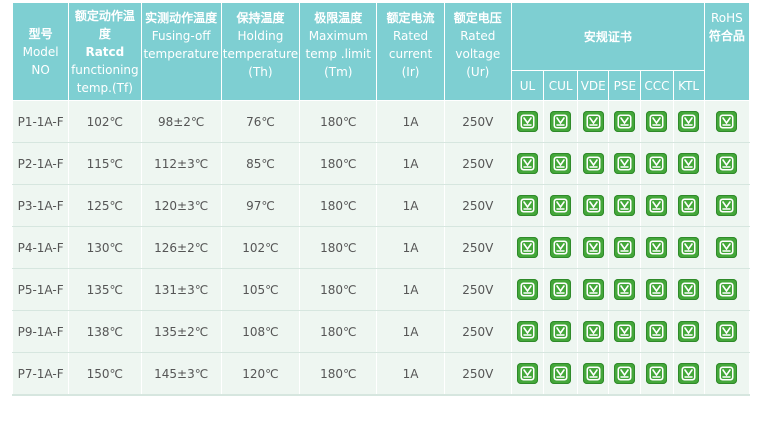  Describe the element at coordinates (181, 331) in the screenshot. I see `cell-fusing: 135±2℃` at that location.